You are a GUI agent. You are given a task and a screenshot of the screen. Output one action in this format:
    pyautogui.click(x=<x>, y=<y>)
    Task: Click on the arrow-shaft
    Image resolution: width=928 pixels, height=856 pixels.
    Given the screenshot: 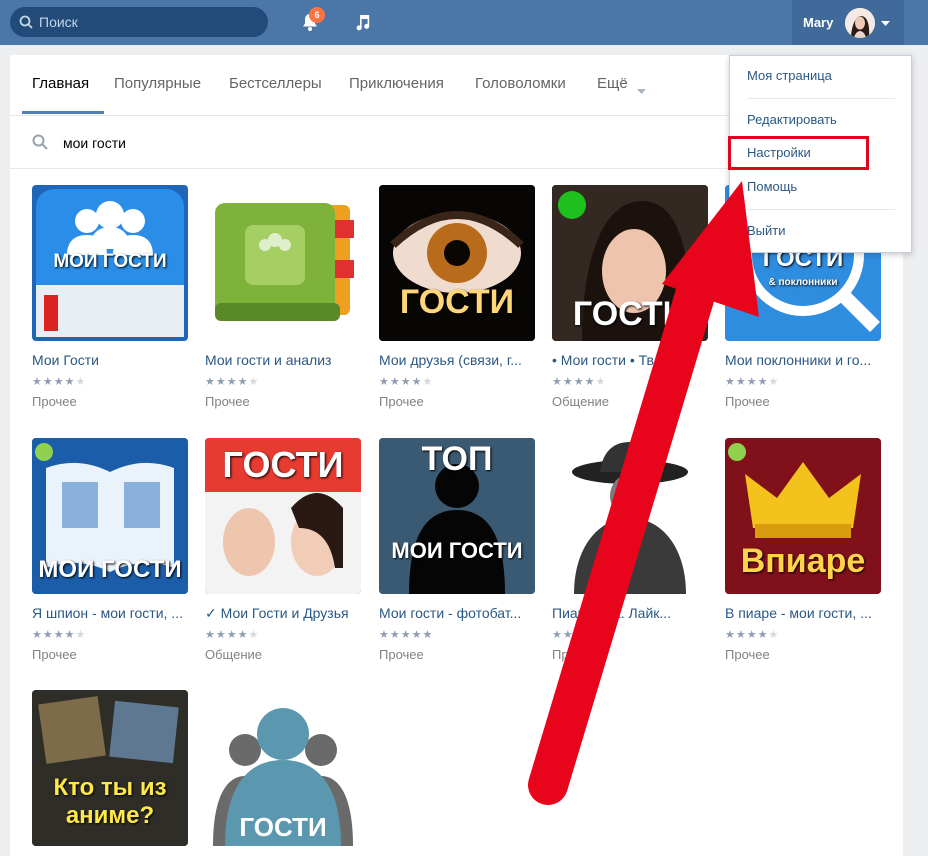 What is the action you would take?
    pyautogui.click(x=626, y=523)
    